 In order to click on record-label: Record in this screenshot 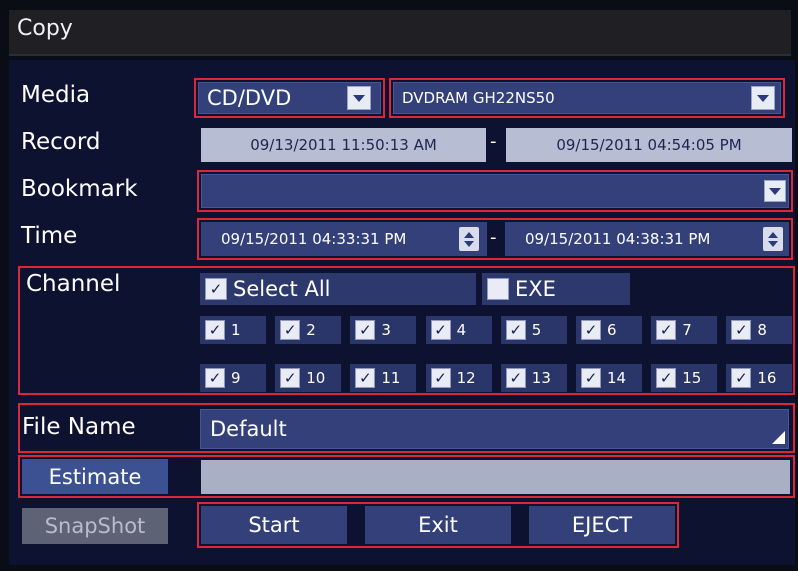, I will do `click(61, 142)`.